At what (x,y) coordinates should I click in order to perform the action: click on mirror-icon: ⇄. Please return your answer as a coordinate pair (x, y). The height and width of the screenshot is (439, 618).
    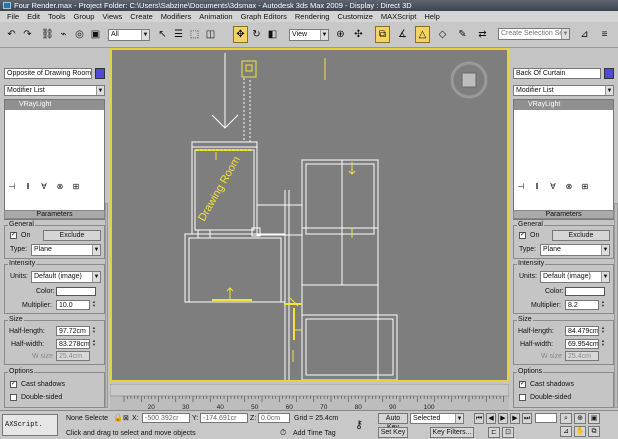
    Looking at the image, I should click on (482, 34).